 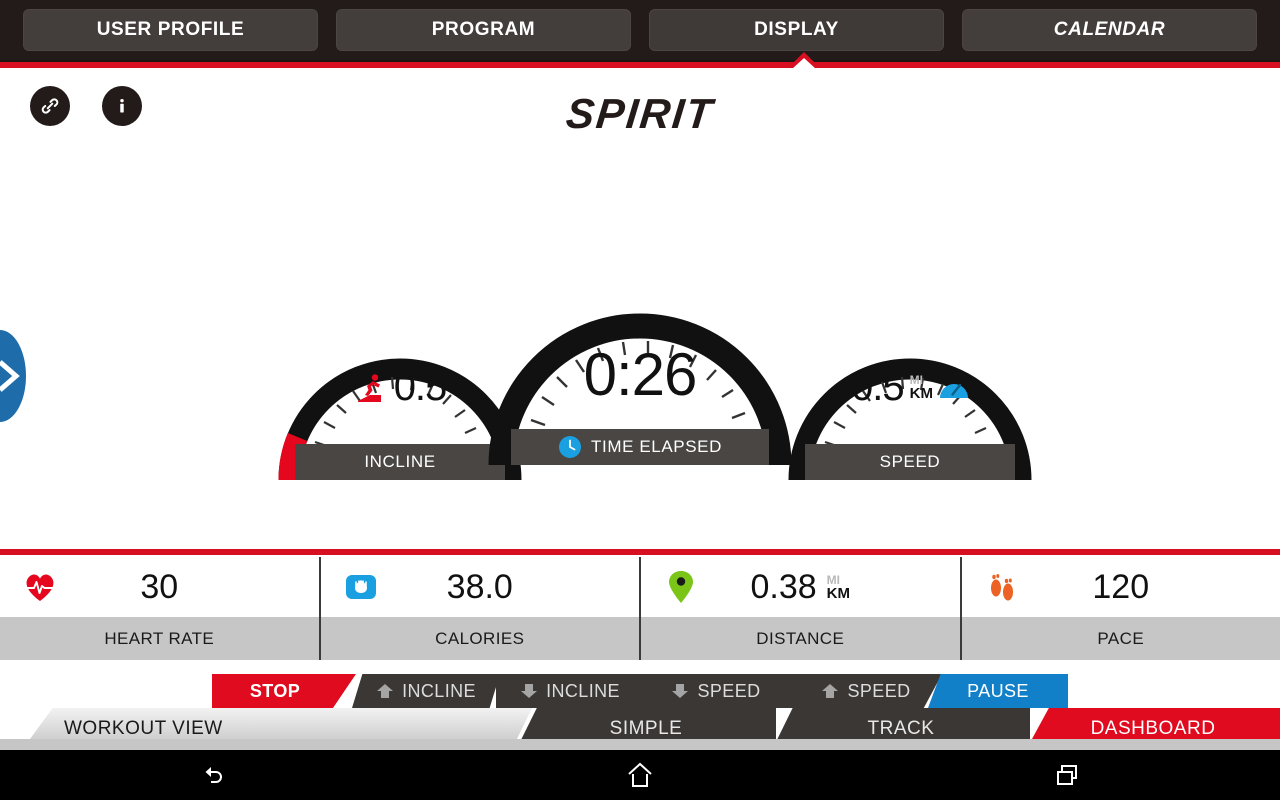 What do you see at coordinates (369, 387) in the screenshot?
I see `runner-incline-icon` at bounding box center [369, 387].